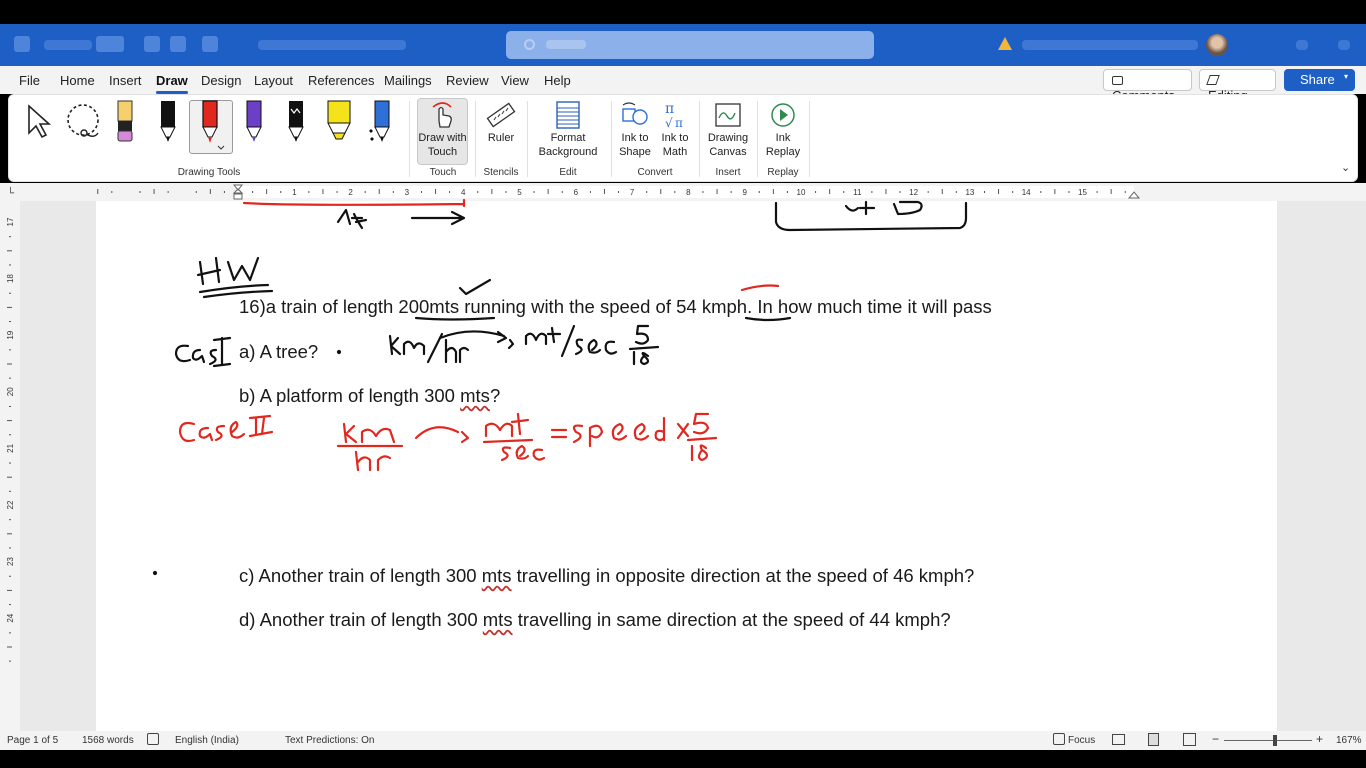 The image size is (1366, 768). What do you see at coordinates (501, 115) in the screenshot?
I see `ruler-icon` at bounding box center [501, 115].